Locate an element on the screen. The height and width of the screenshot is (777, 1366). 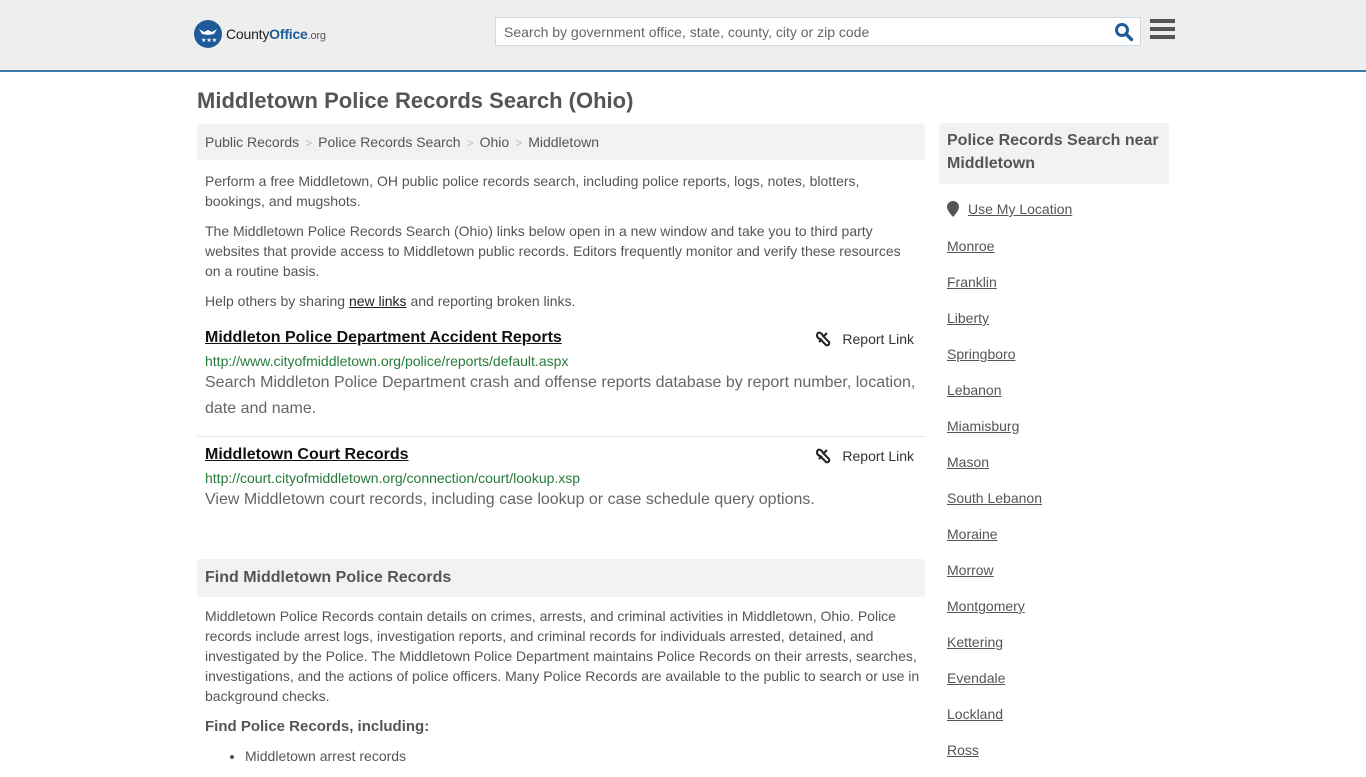
breadcrumb-ohio: Ohio is located at coordinates (495, 142).